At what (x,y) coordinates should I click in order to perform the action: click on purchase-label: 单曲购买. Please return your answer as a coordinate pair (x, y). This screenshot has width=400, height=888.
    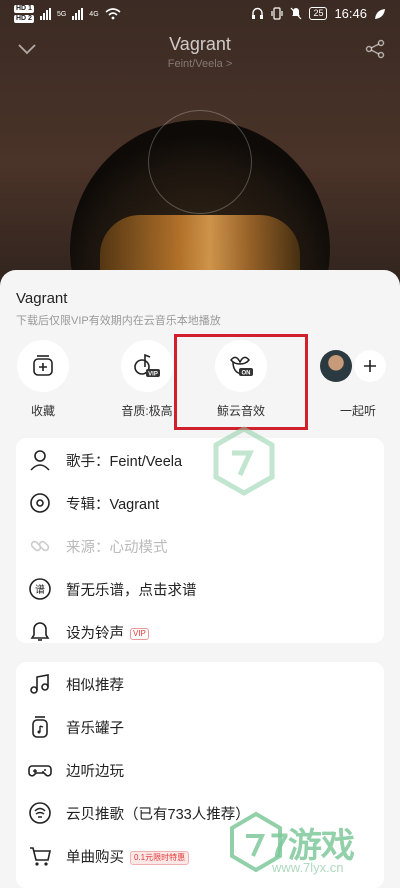
    Looking at the image, I should click on (95, 858).